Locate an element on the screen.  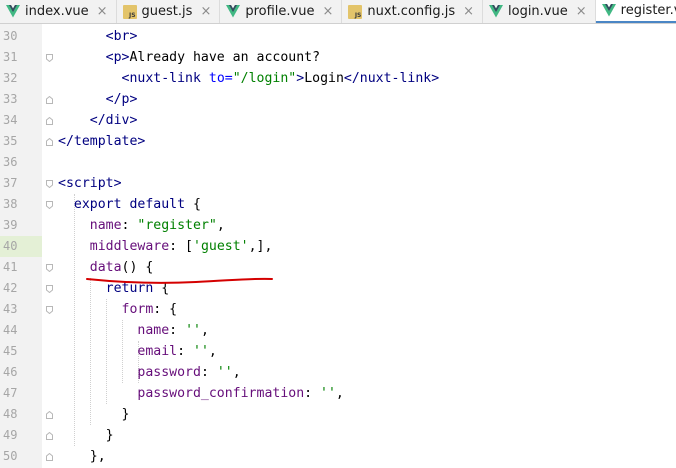
tab-nuxt-config-js: nuxt.config.js × is located at coordinates (412, 11).